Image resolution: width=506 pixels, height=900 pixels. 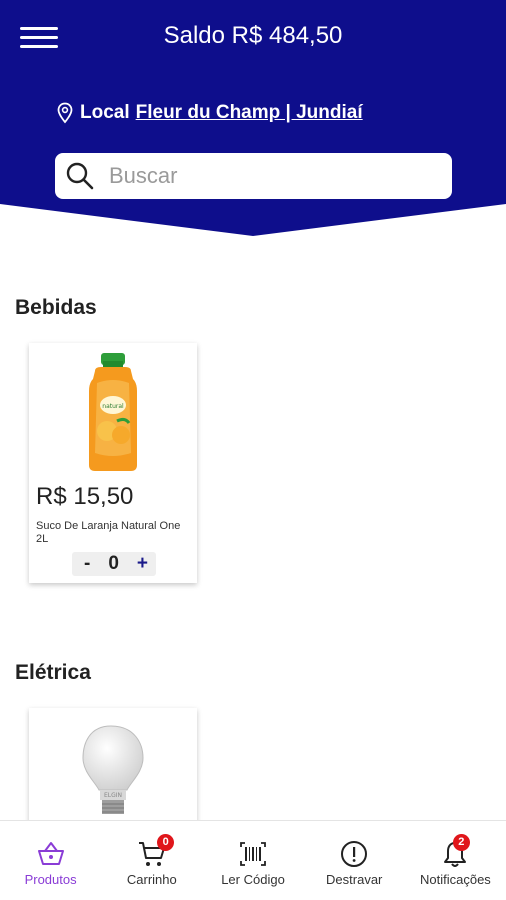 I want to click on nav-item-notificacoes: 2 Notificações, so click(x=455, y=860).